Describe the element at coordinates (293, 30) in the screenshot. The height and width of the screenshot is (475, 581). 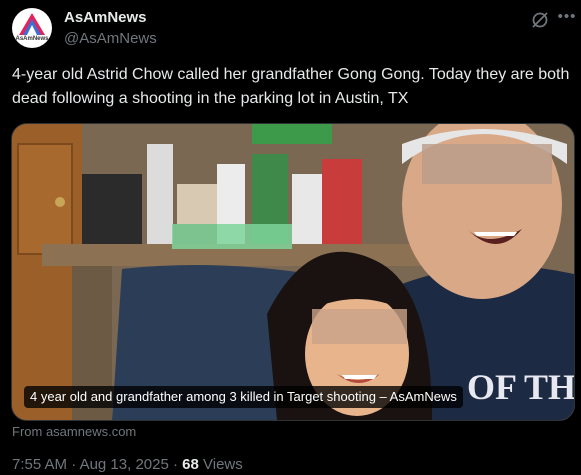
I see `post-header: AsAmNews AsAmNews @AsAmNews •••` at that location.